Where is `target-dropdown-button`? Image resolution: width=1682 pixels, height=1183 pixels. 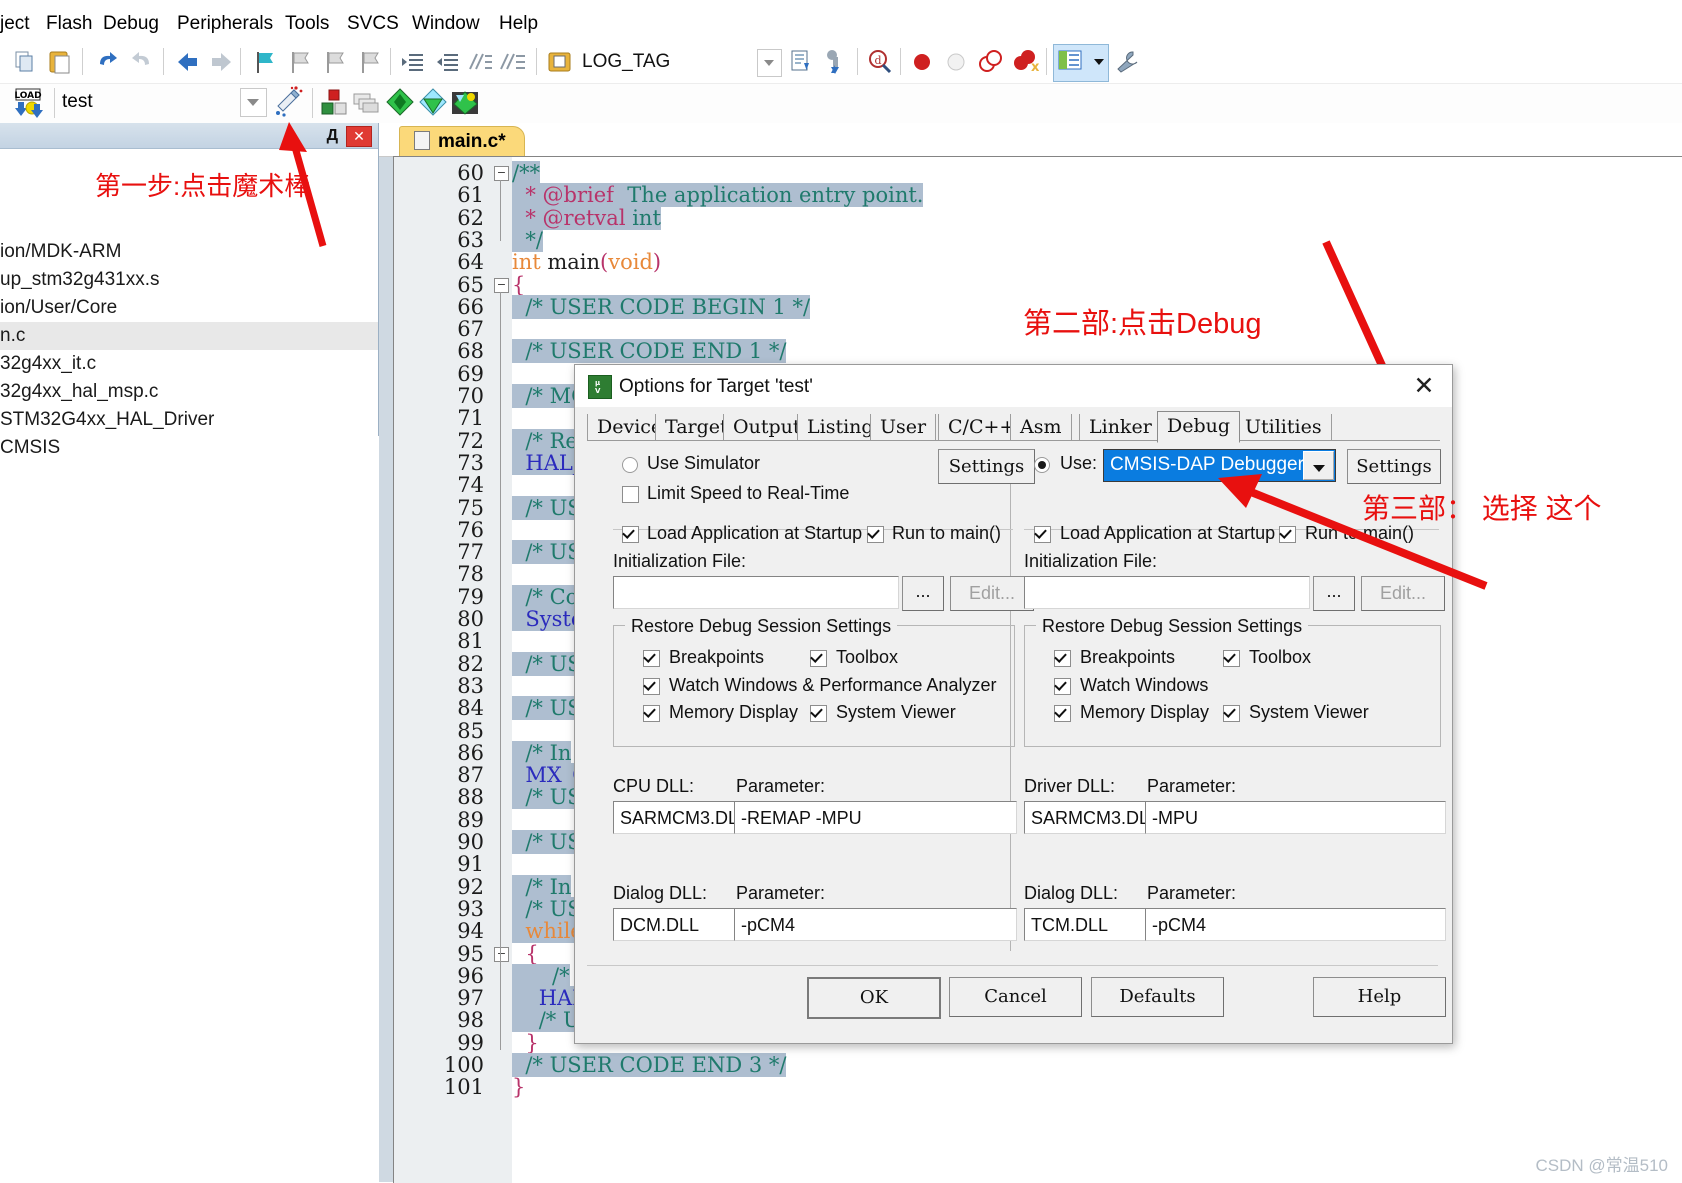 target-dropdown-button is located at coordinates (253, 102).